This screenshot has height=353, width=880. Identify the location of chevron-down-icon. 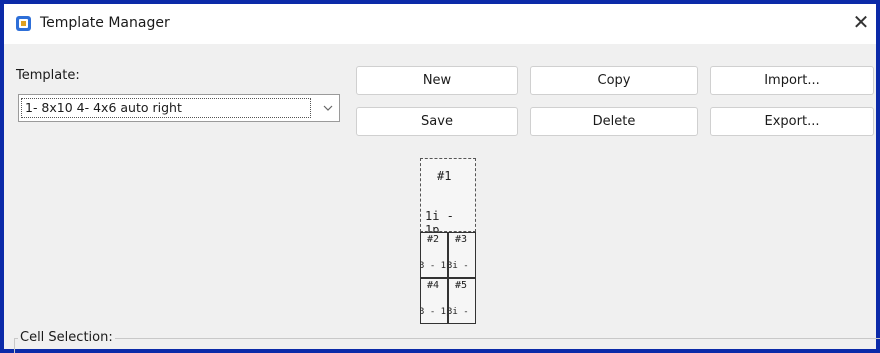
(328, 108).